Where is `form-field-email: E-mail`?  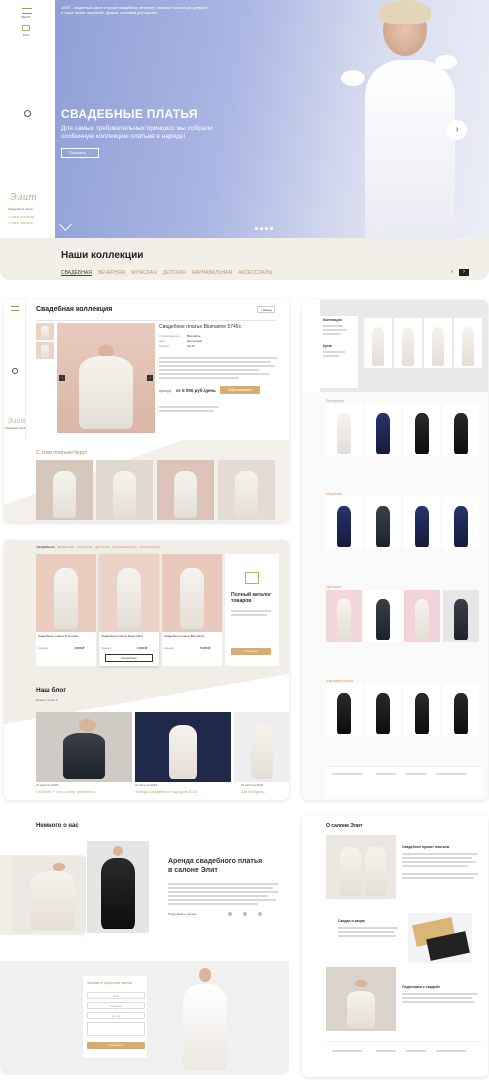 form-field-email: E-mail is located at coordinates (116, 1015).